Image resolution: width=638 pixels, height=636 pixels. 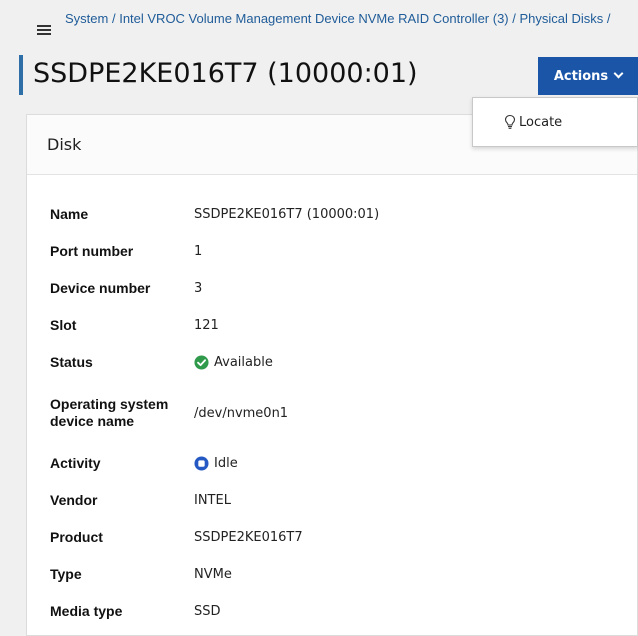 I want to click on actions-dropdown-menu: Locate, so click(x=555, y=122).